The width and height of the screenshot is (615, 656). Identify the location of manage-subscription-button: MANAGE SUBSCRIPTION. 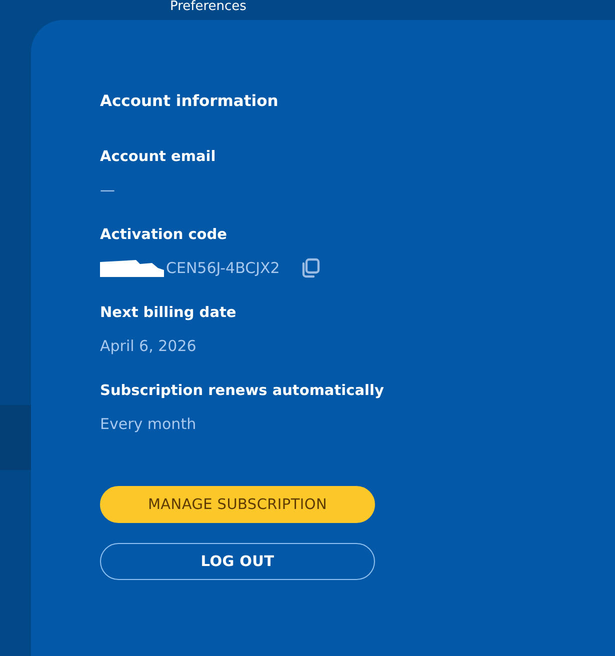
(237, 504).